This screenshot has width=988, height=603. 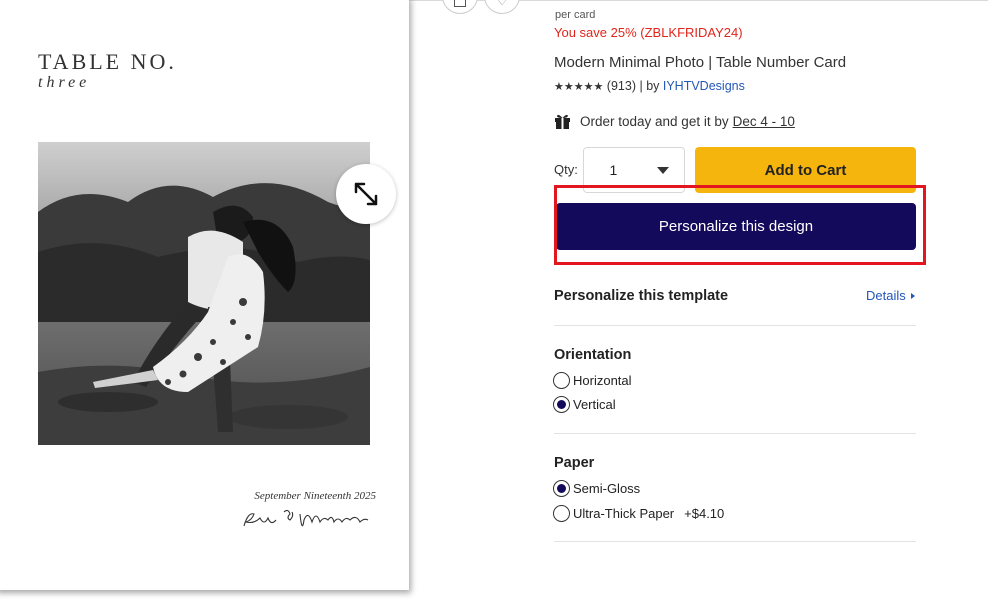 I want to click on caret-down-icon, so click(x=663, y=170).